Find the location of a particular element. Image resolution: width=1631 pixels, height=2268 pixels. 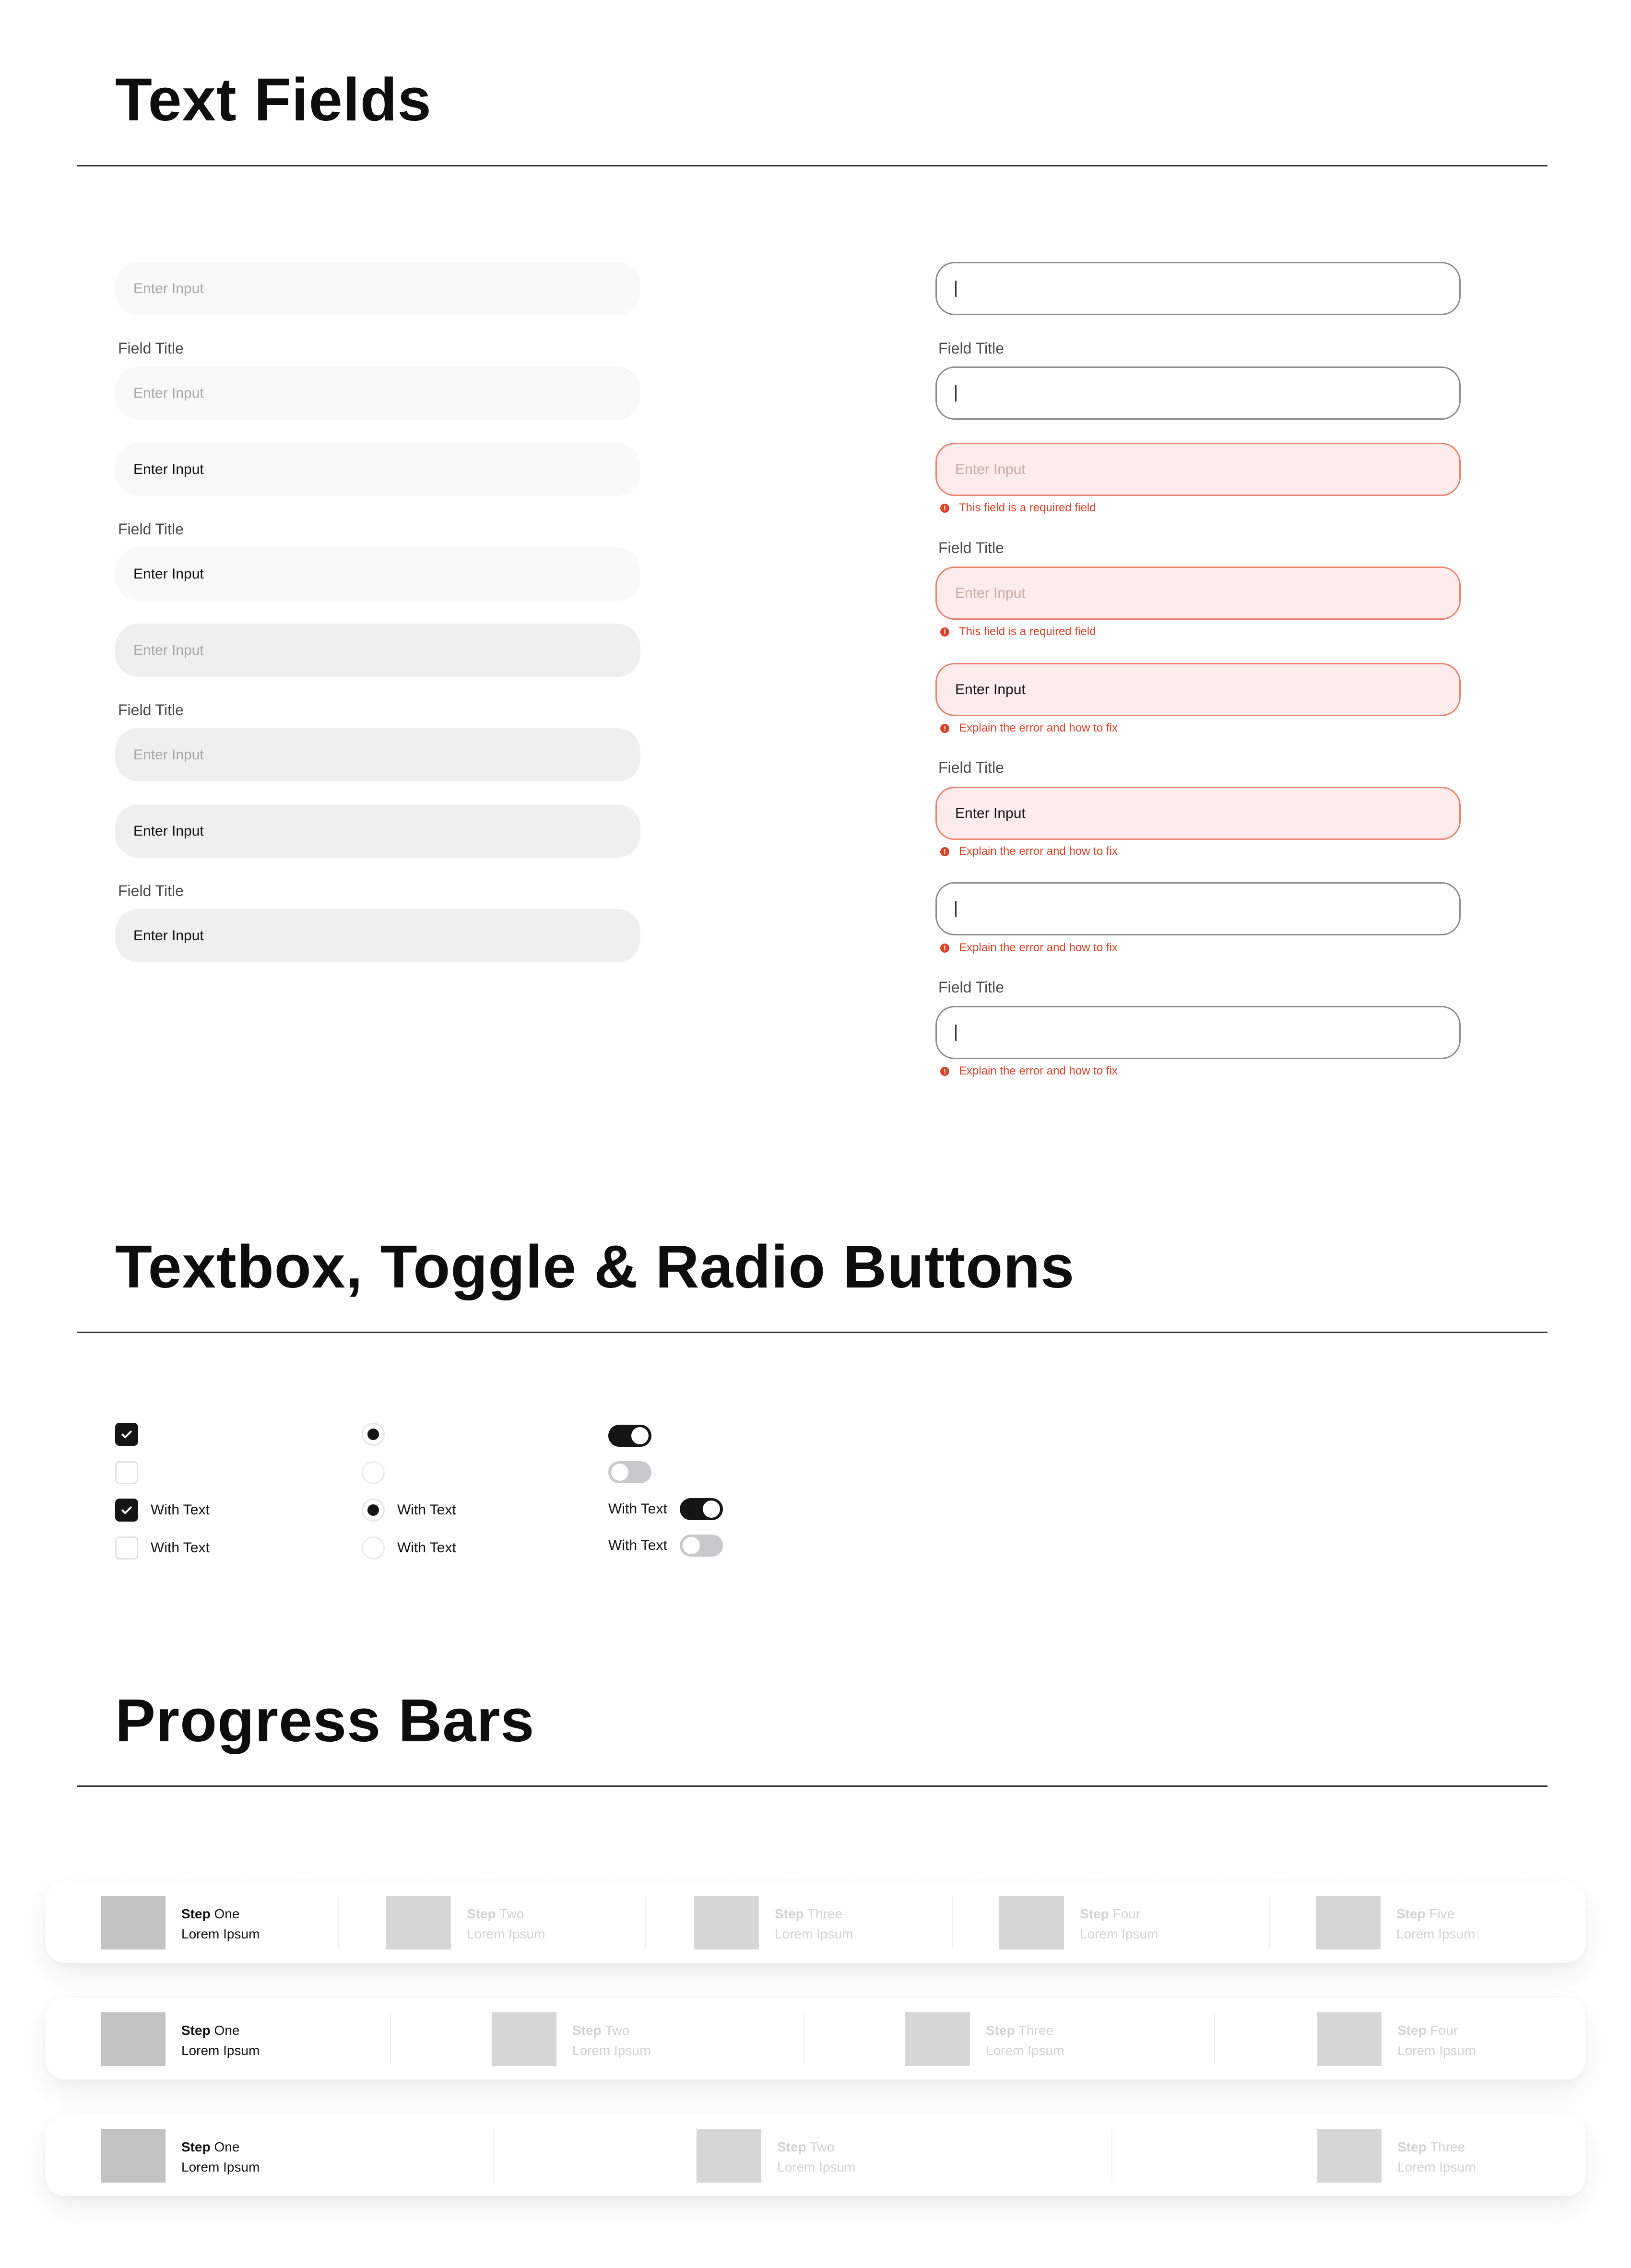

toggle-off is located at coordinates (629, 1472).